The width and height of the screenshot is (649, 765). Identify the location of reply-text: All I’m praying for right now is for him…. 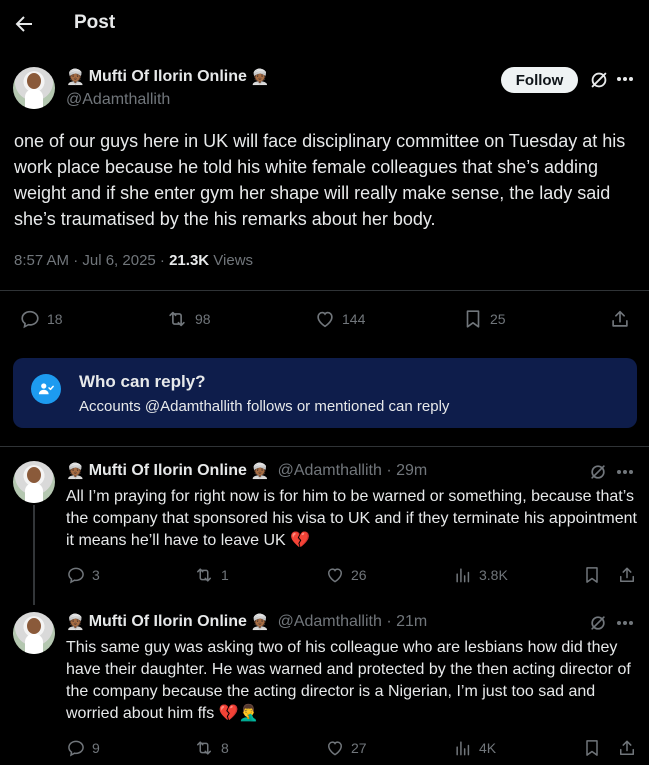
(351, 518).